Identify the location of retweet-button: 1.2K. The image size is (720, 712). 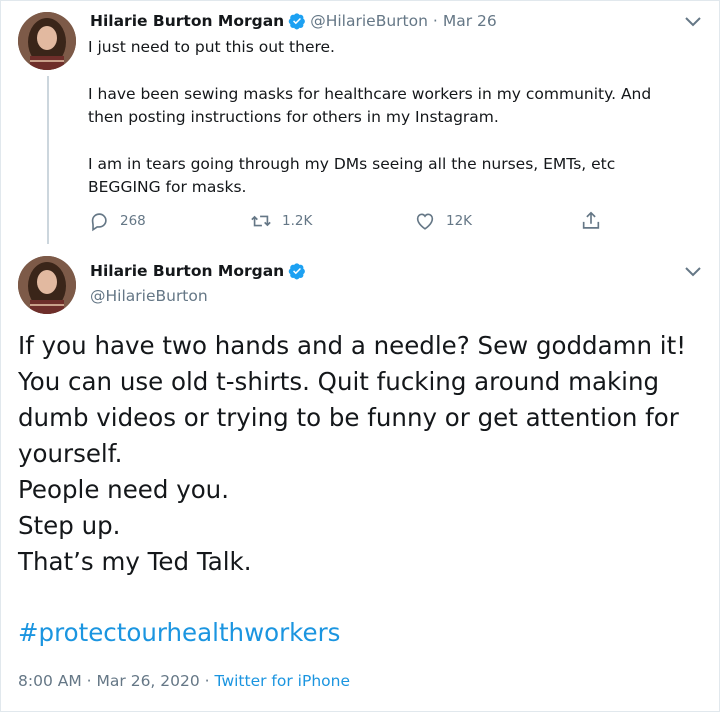
(281, 221).